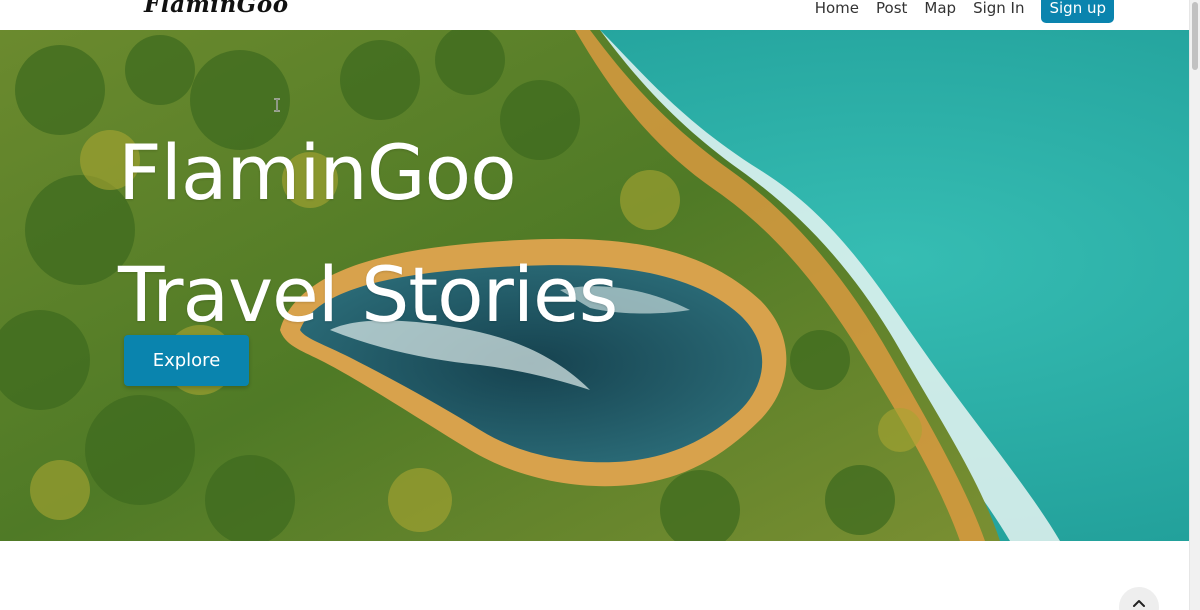  Describe the element at coordinates (317, 172) in the screenshot. I see `hero-title-line-1: FlaminGoo` at that location.